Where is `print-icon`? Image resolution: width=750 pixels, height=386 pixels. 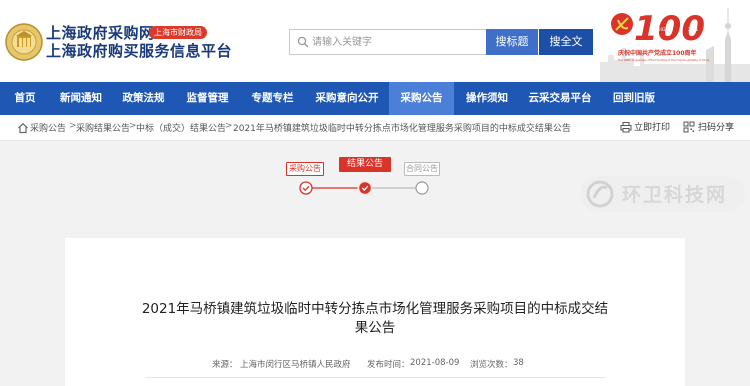
print-icon is located at coordinates (626, 127).